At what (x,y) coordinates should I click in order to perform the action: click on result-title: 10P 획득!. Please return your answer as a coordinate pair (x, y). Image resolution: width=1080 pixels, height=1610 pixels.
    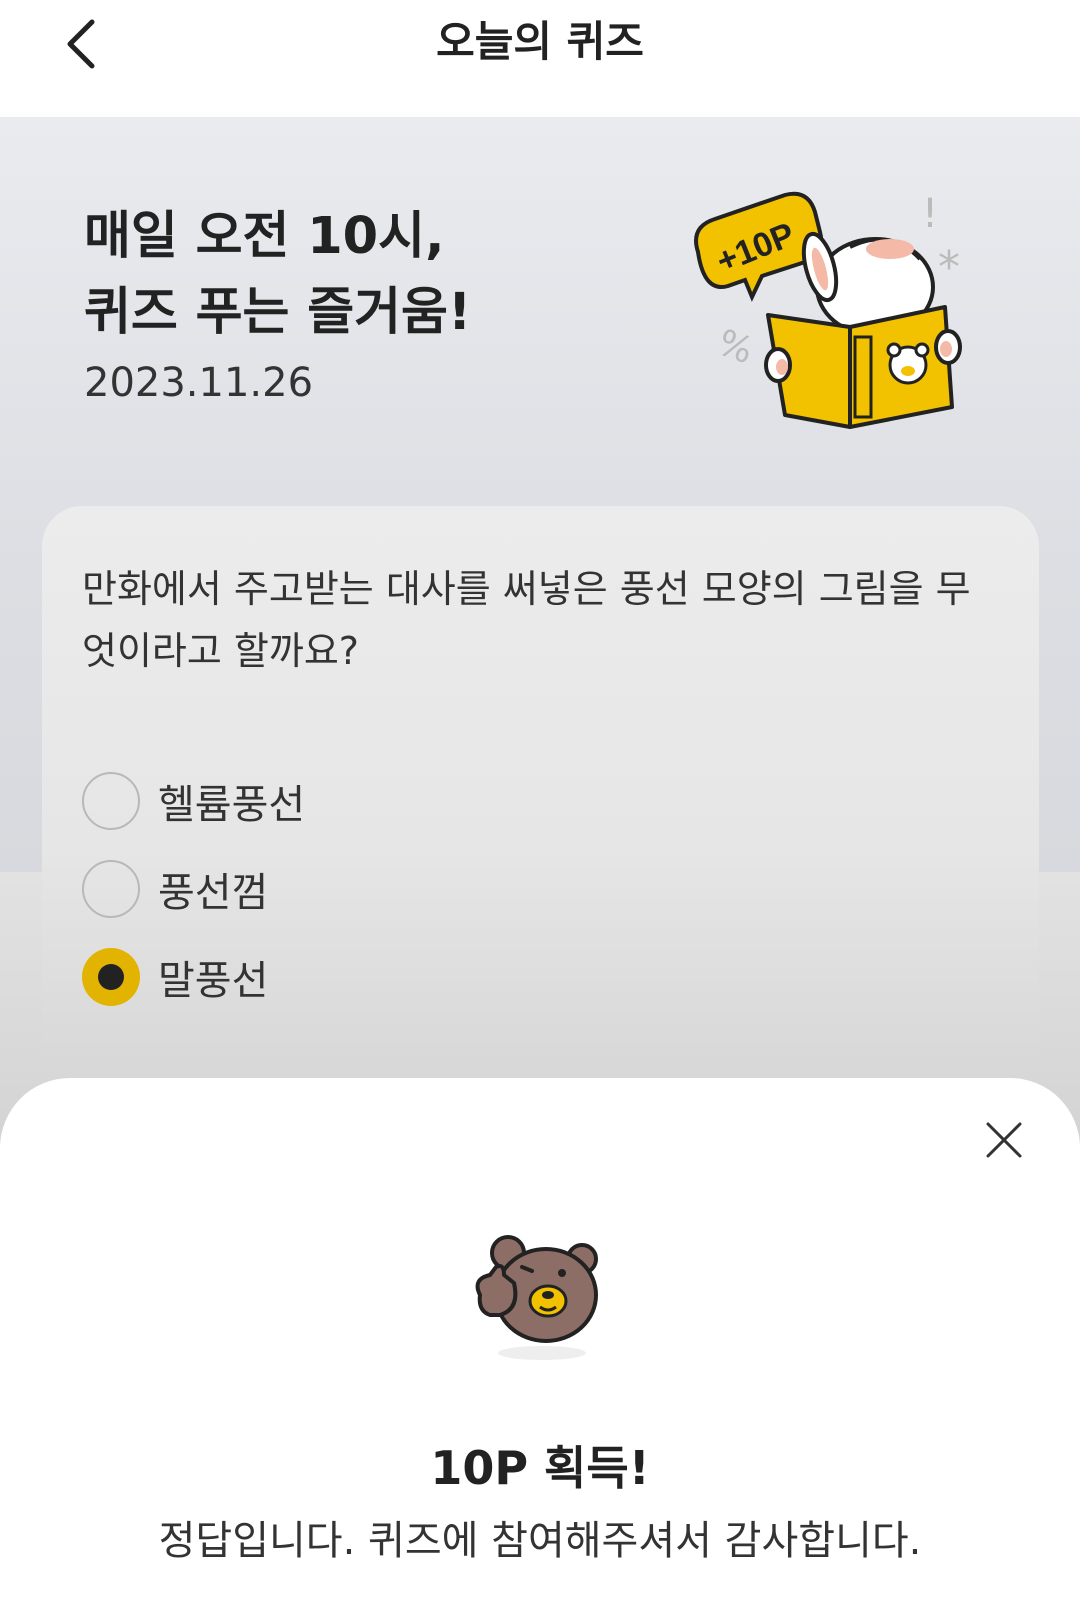
    Looking at the image, I should click on (540, 1468).